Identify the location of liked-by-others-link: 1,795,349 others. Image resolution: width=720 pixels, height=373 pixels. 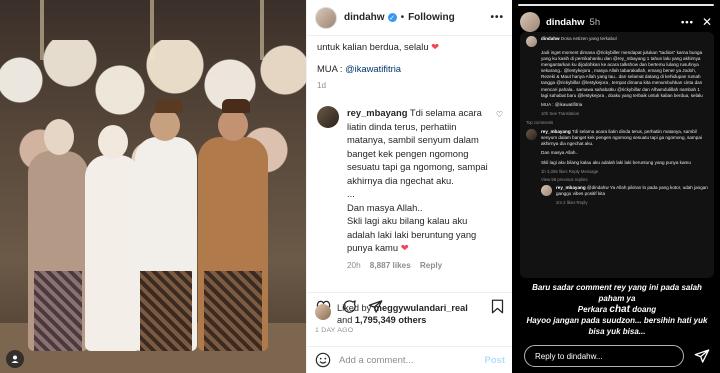
(391, 320).